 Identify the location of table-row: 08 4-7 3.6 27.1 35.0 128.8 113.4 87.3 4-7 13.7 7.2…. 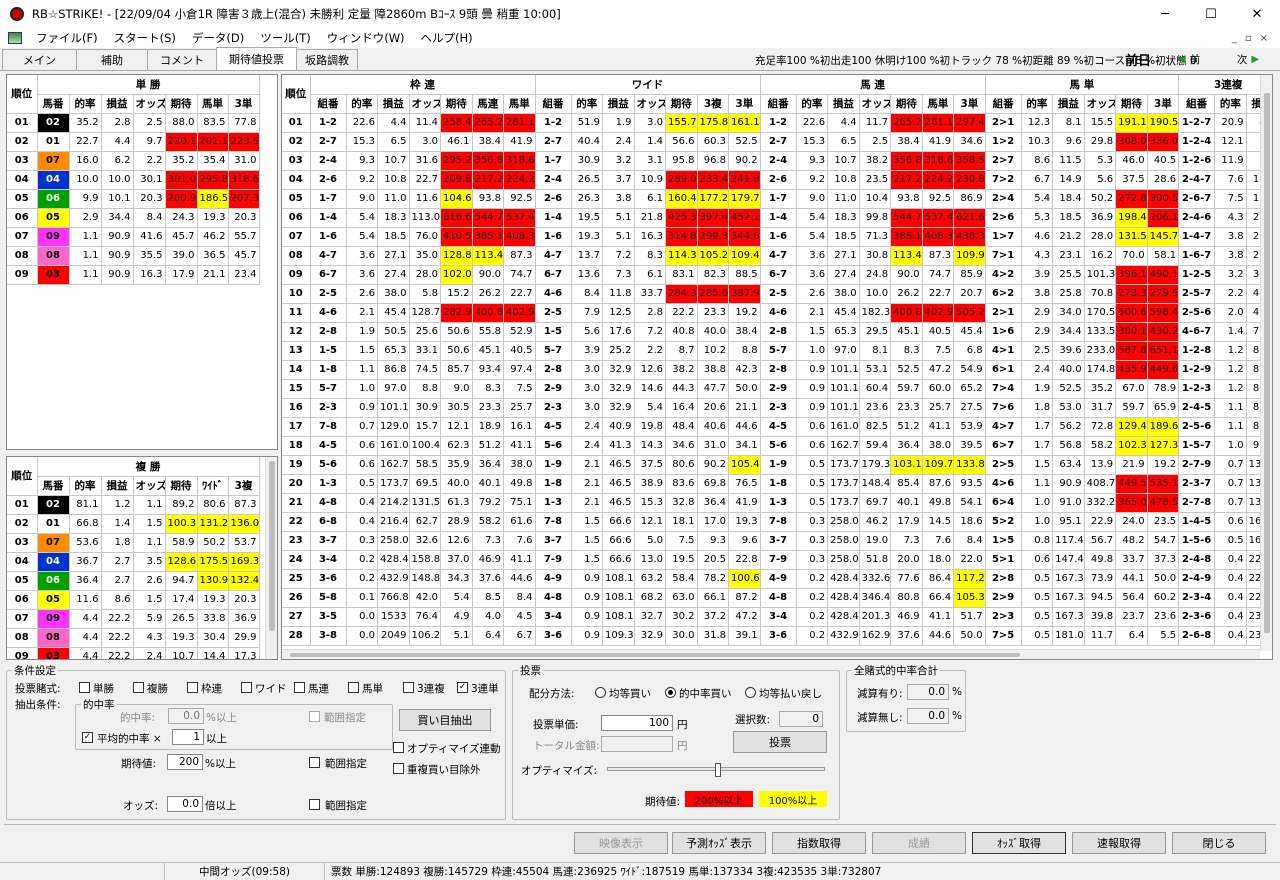
(777, 256).